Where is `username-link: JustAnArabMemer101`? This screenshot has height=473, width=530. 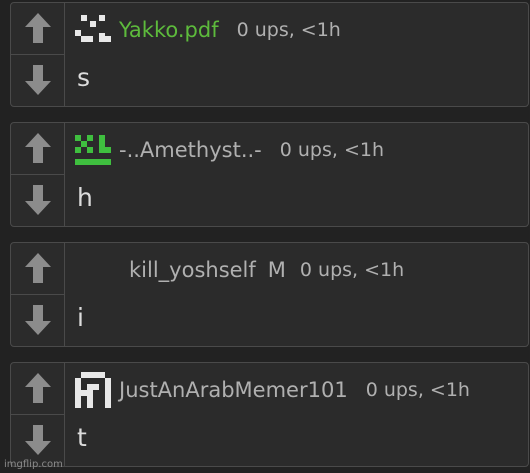
username-link: JustAnArabMemer101 is located at coordinates (233, 390).